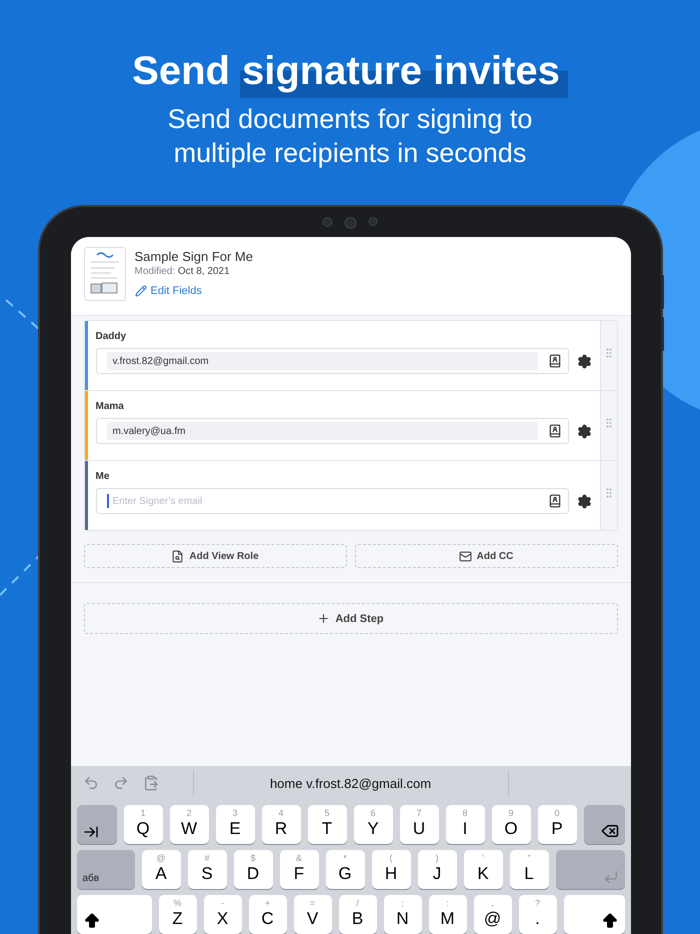 The width and height of the screenshot is (700, 934). Describe the element at coordinates (207, 869) in the screenshot. I see `keyboard-key: # S` at that location.